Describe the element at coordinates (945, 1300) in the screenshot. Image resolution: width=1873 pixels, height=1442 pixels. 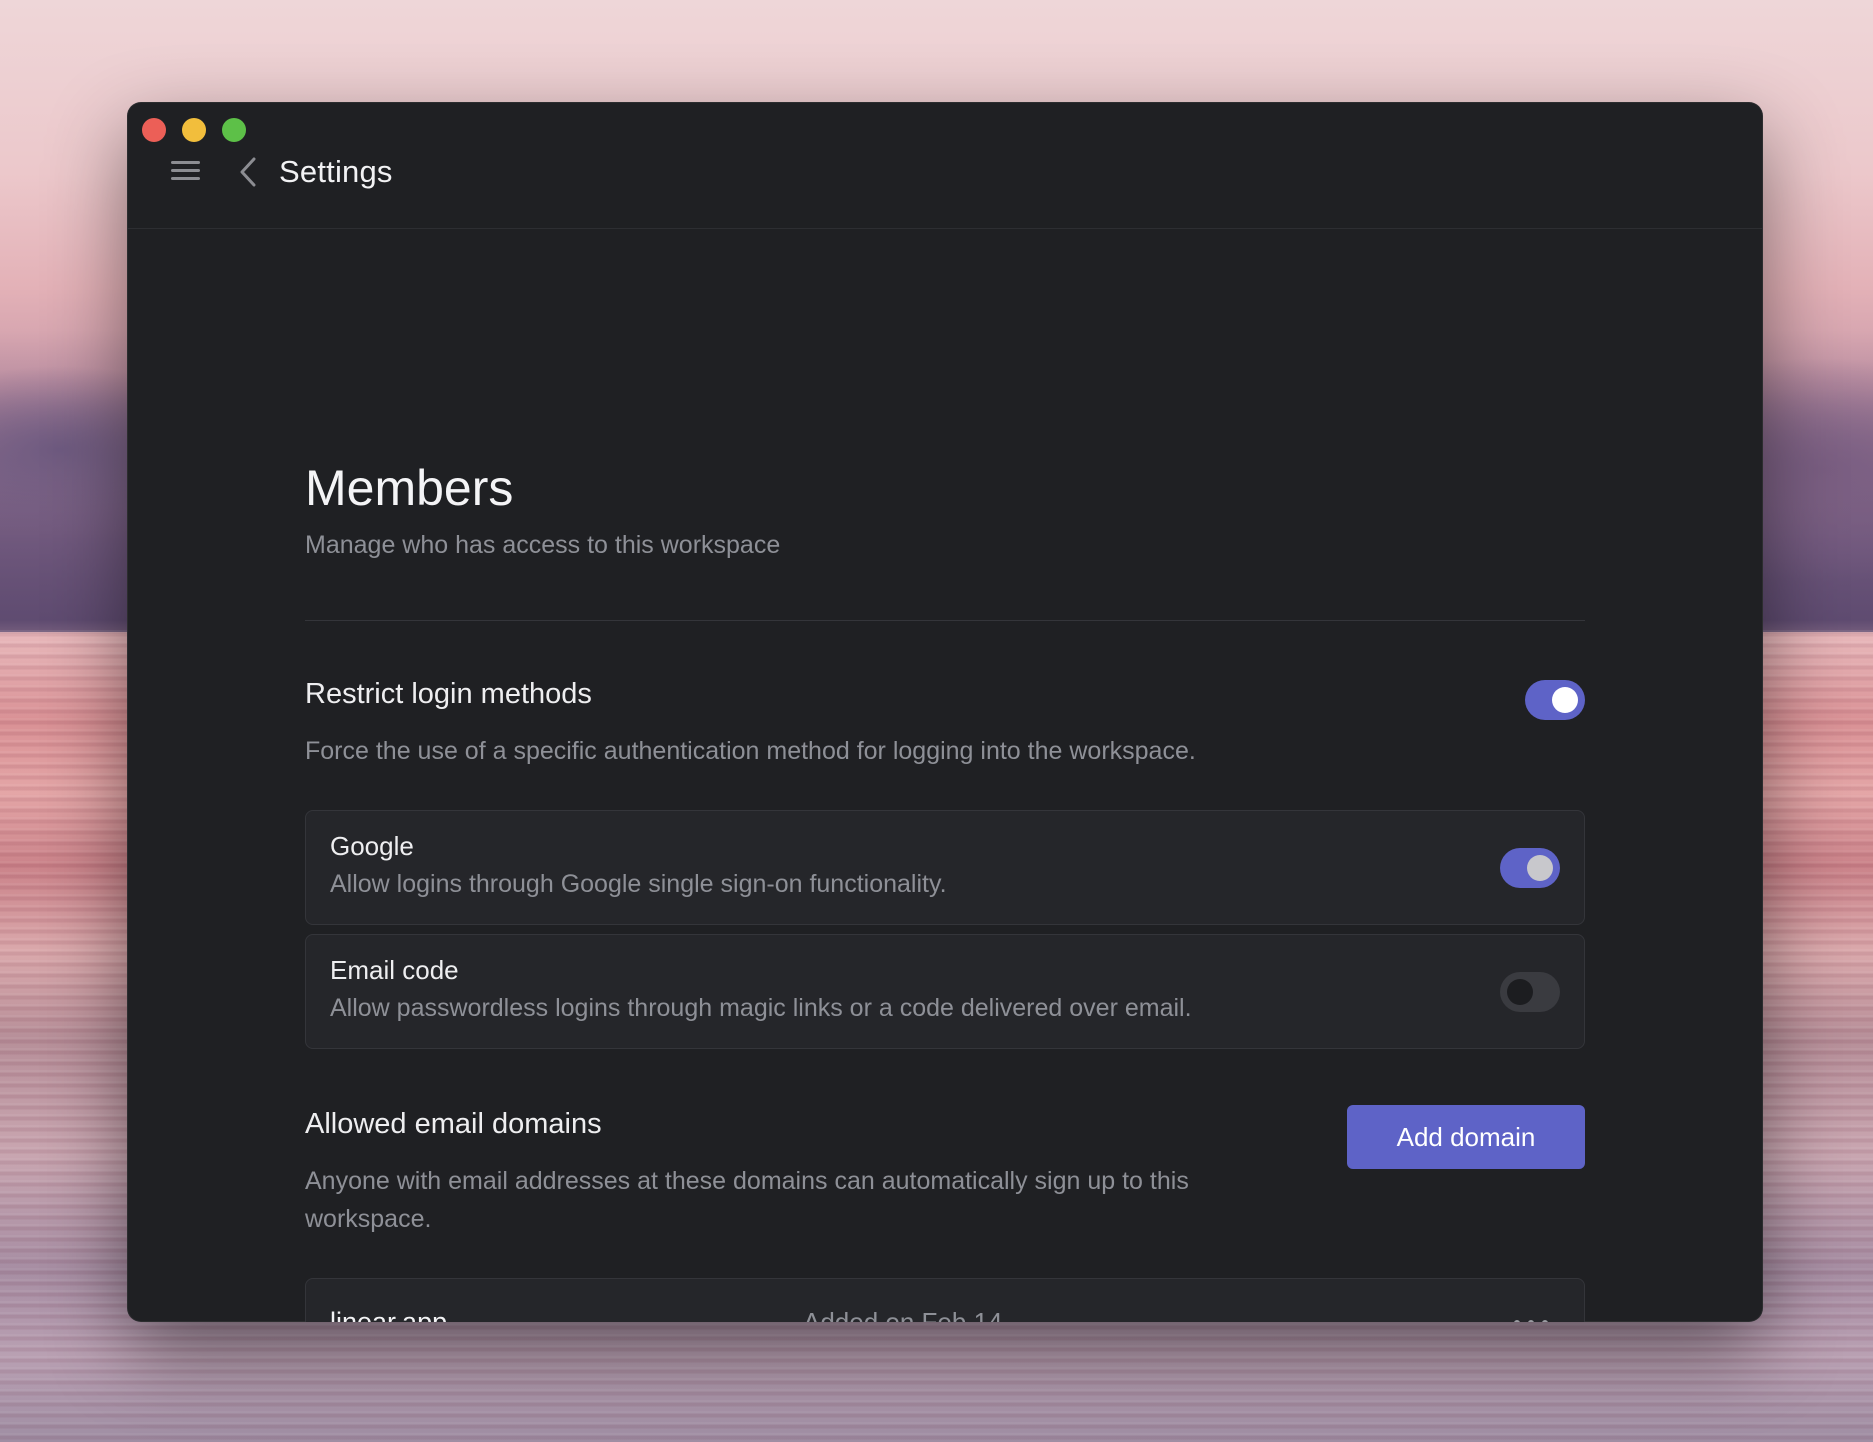
I see `domain-row: linear.app Added on Feb 14` at that location.